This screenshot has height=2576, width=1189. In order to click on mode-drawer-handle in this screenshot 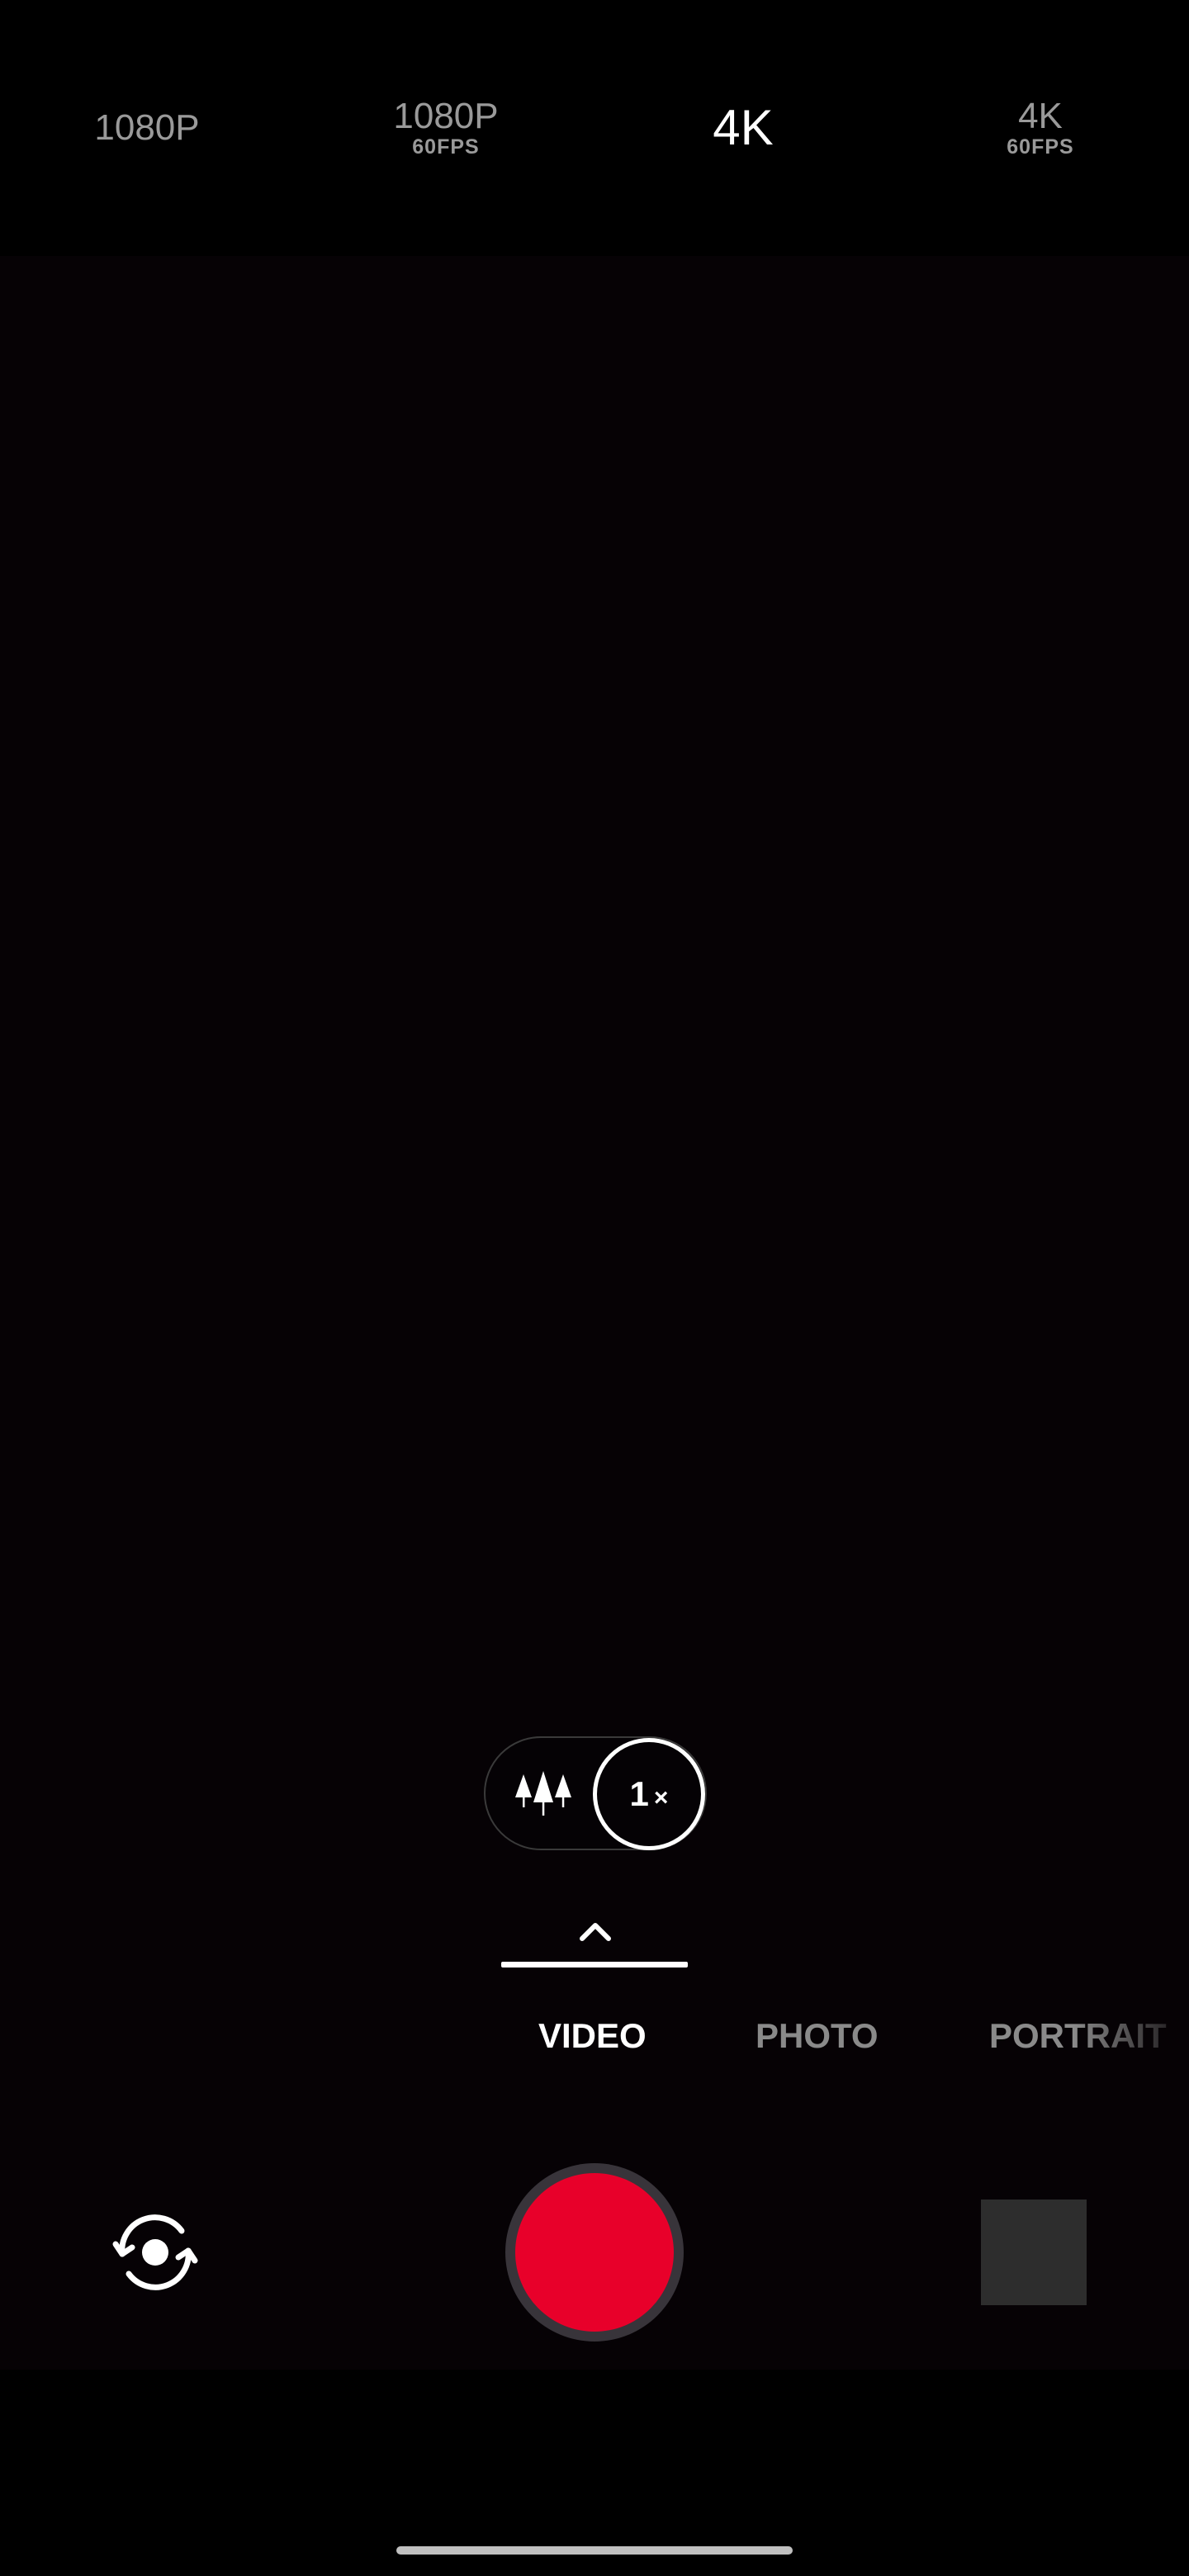, I will do `click(594, 1940)`.